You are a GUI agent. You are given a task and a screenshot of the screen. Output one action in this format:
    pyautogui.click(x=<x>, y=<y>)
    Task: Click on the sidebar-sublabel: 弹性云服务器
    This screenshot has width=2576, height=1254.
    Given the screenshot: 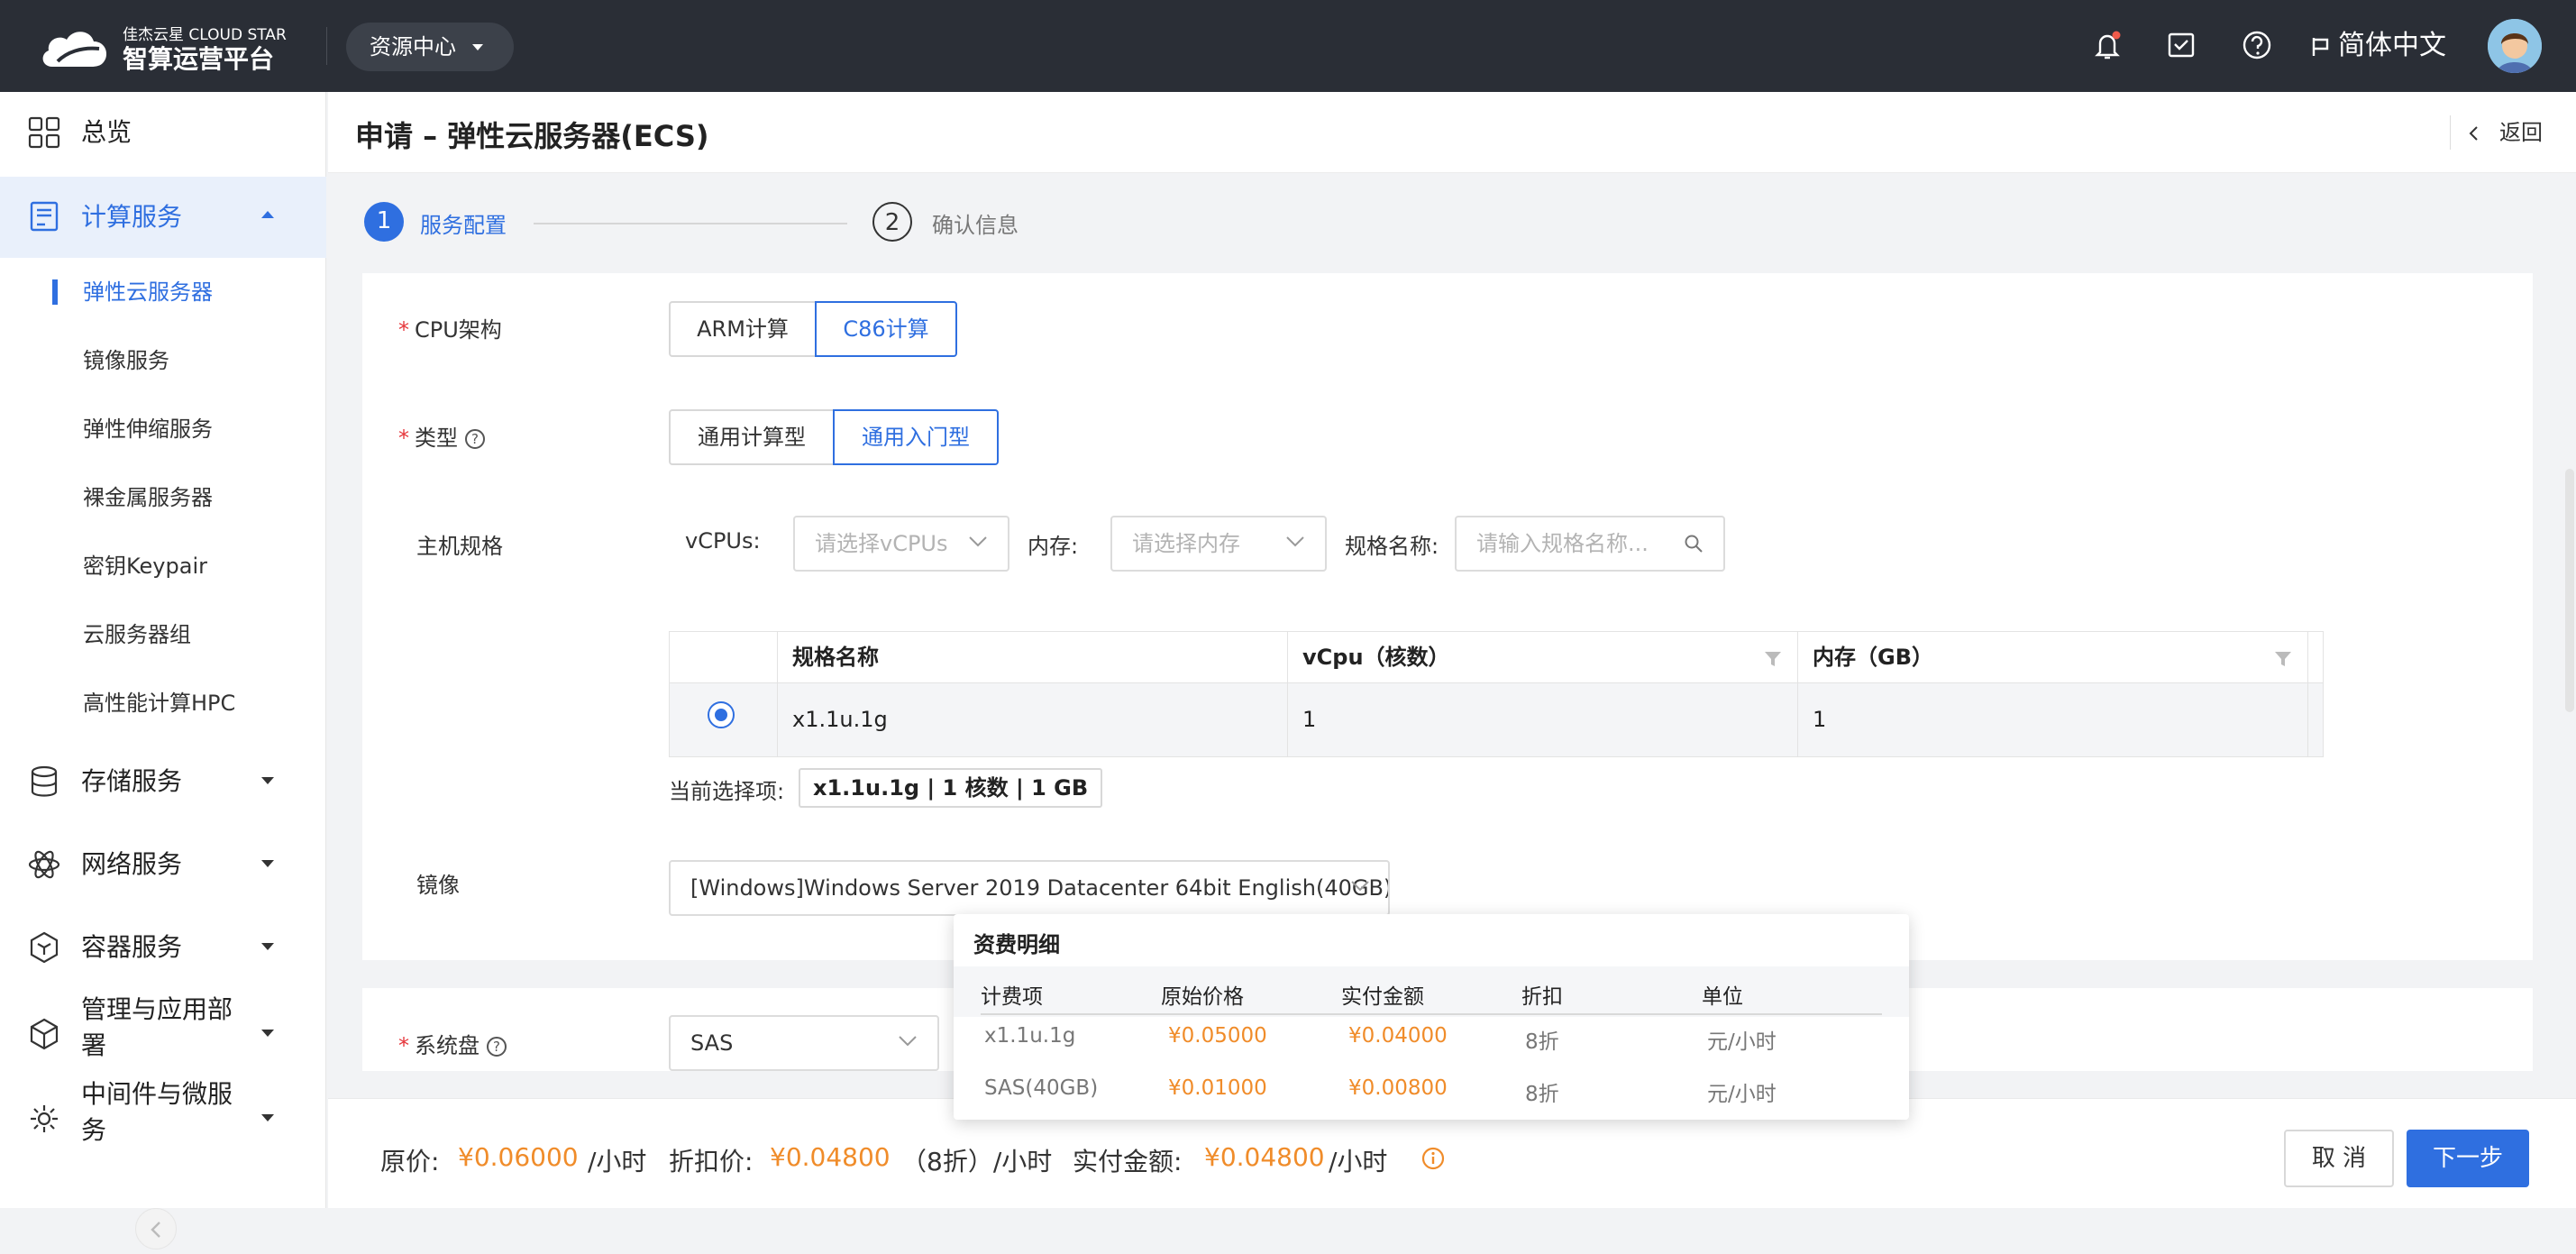 What is the action you would take?
    pyautogui.click(x=148, y=292)
    